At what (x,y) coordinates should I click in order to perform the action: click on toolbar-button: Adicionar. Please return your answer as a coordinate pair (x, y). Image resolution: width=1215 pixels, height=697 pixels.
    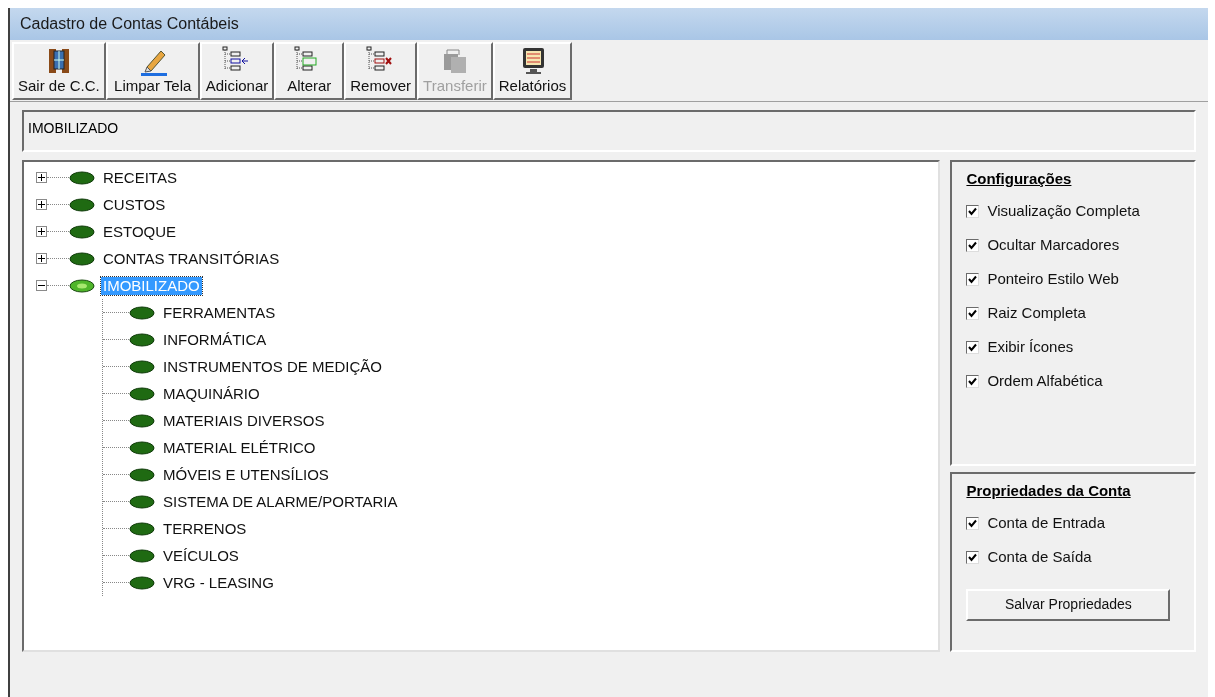
    Looking at the image, I should click on (237, 71).